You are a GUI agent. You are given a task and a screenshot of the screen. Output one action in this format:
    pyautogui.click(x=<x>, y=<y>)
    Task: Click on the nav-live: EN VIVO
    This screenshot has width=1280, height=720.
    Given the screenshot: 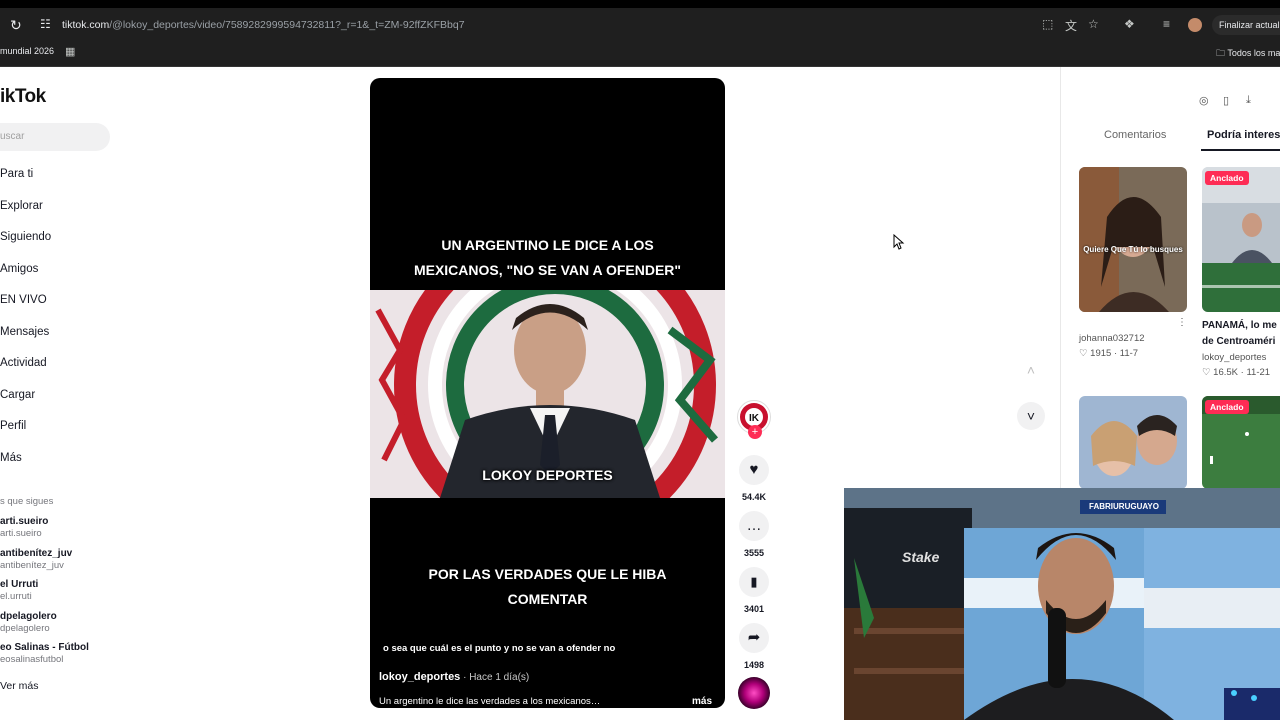 What is the action you would take?
    pyautogui.click(x=23, y=300)
    